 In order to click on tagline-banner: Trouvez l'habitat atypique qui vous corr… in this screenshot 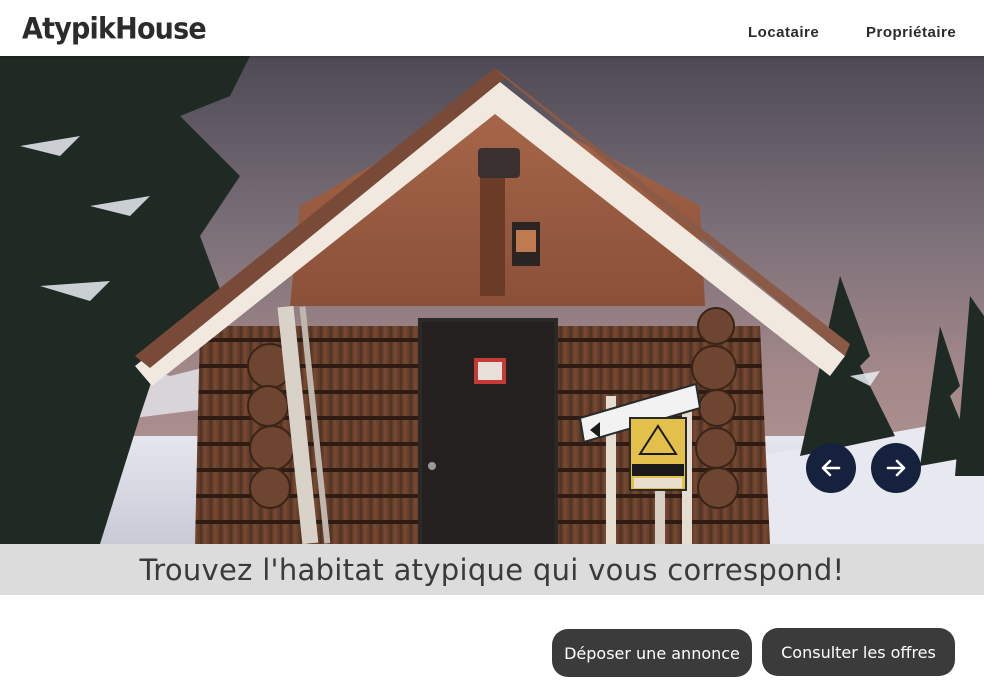, I will do `click(492, 569)`.